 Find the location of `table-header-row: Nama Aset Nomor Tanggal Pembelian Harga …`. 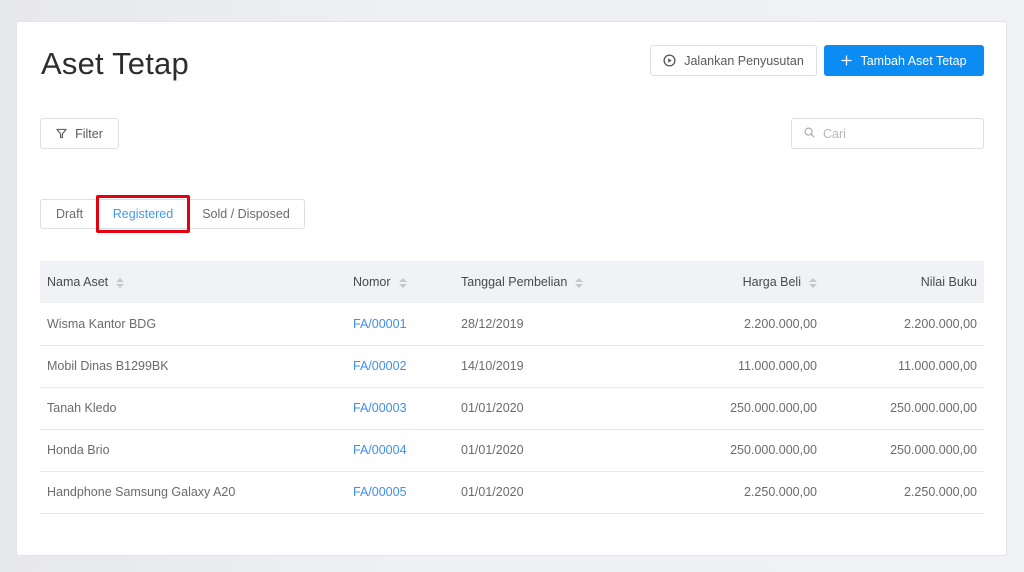

table-header-row: Nama Aset Nomor Tanggal Pembelian Harga … is located at coordinates (512, 282).